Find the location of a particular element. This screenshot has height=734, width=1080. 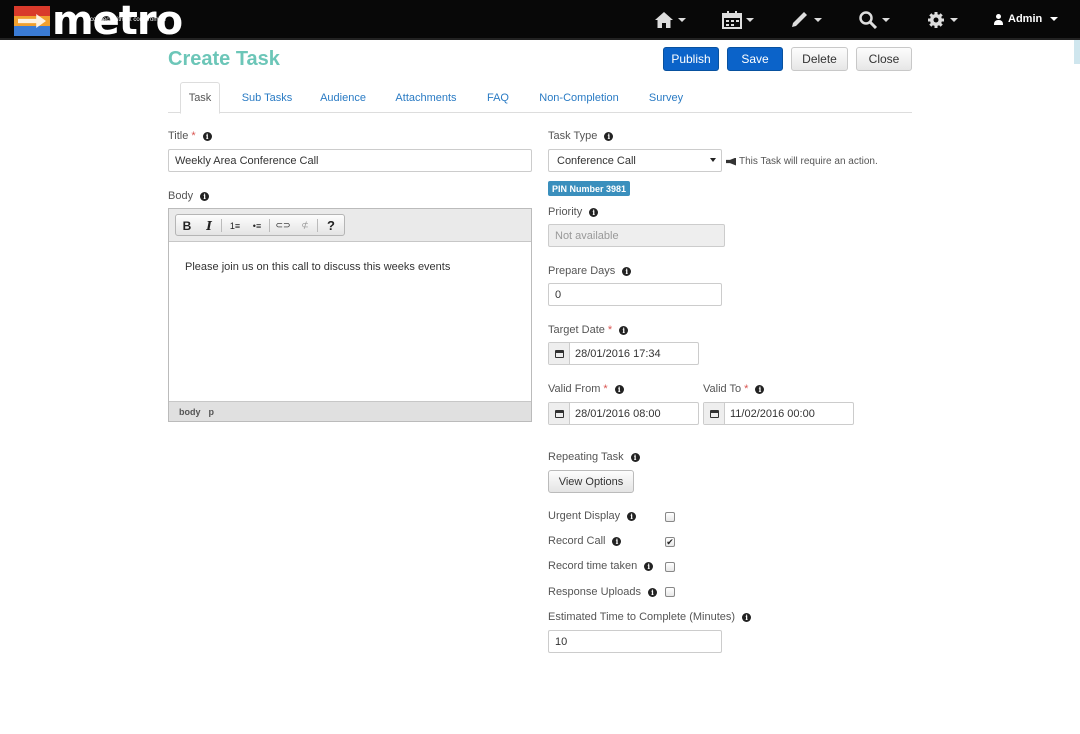

gear-icon is located at coordinates (936, 20).